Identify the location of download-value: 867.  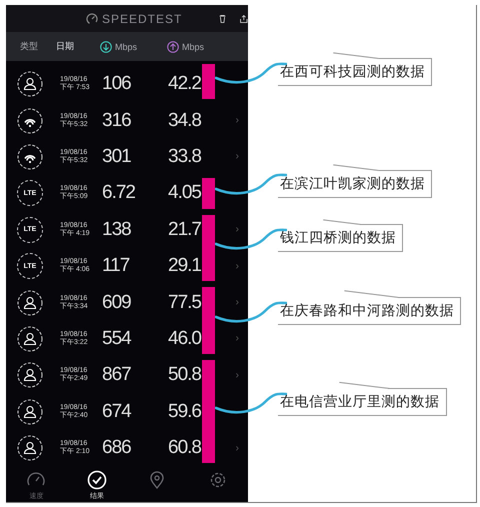
(117, 375).